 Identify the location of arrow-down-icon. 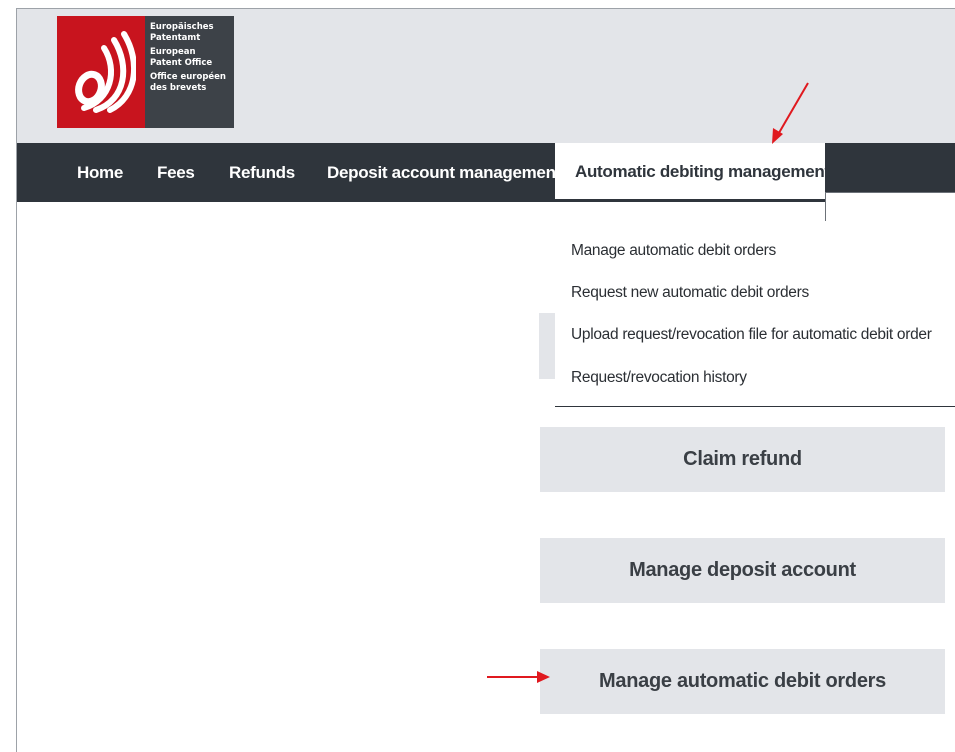
(790, 113).